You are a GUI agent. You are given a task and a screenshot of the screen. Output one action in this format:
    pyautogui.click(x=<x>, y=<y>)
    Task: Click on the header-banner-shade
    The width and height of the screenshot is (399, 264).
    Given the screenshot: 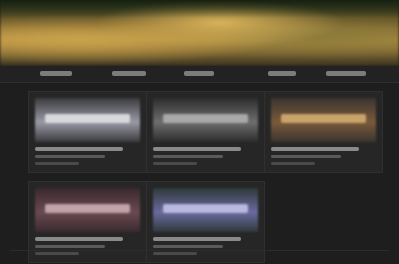 What is the action you would take?
    pyautogui.click(x=199, y=9)
    